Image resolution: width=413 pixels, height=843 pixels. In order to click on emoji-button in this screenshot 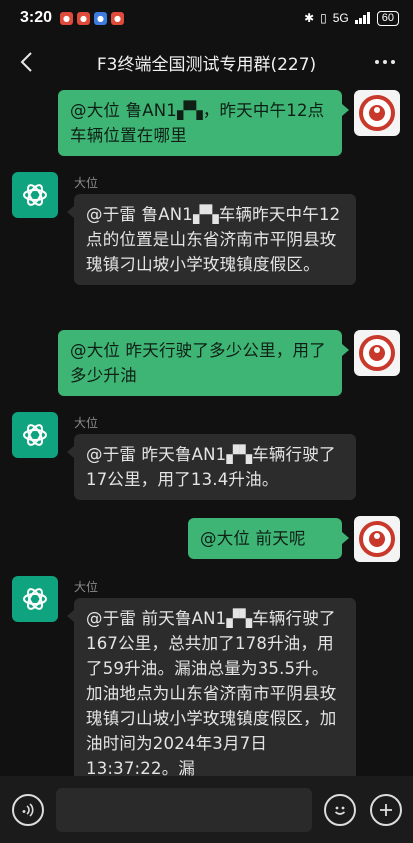, I will do `click(340, 810)`.